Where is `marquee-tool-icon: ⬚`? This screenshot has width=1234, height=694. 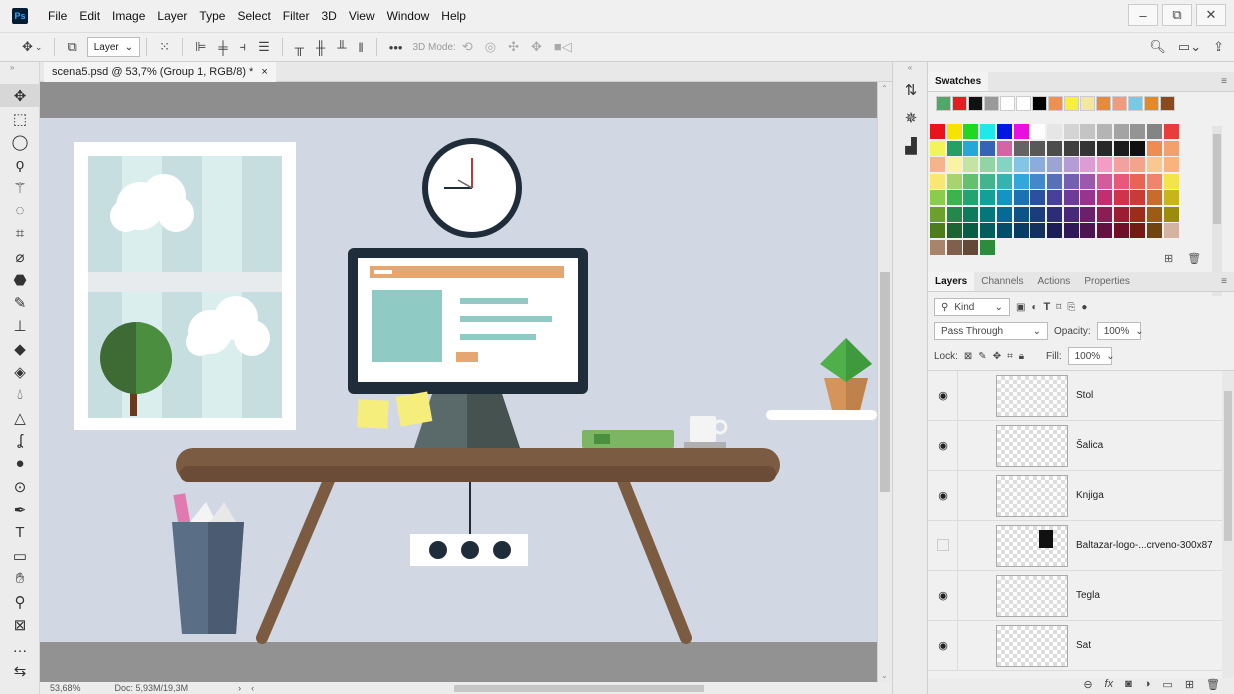
marquee-tool-icon: ⬚ is located at coordinates (20, 118).